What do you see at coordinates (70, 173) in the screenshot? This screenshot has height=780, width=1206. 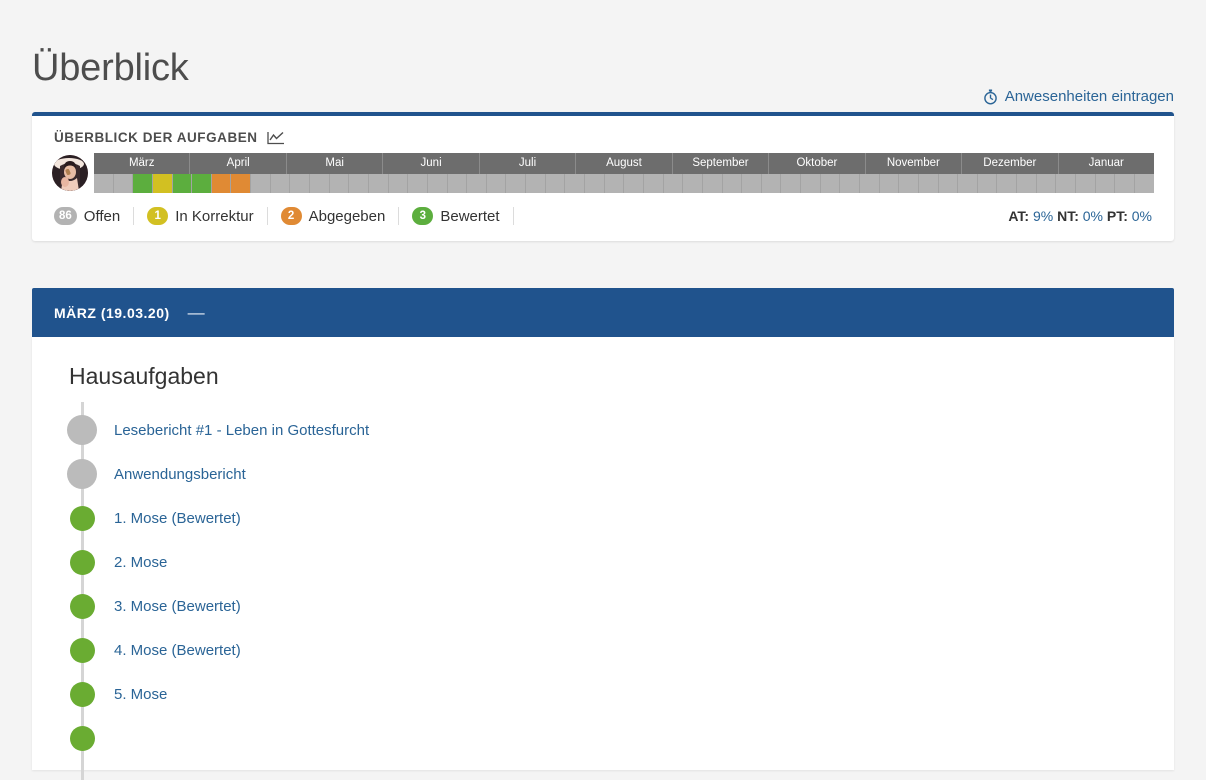 I see `avatar` at bounding box center [70, 173].